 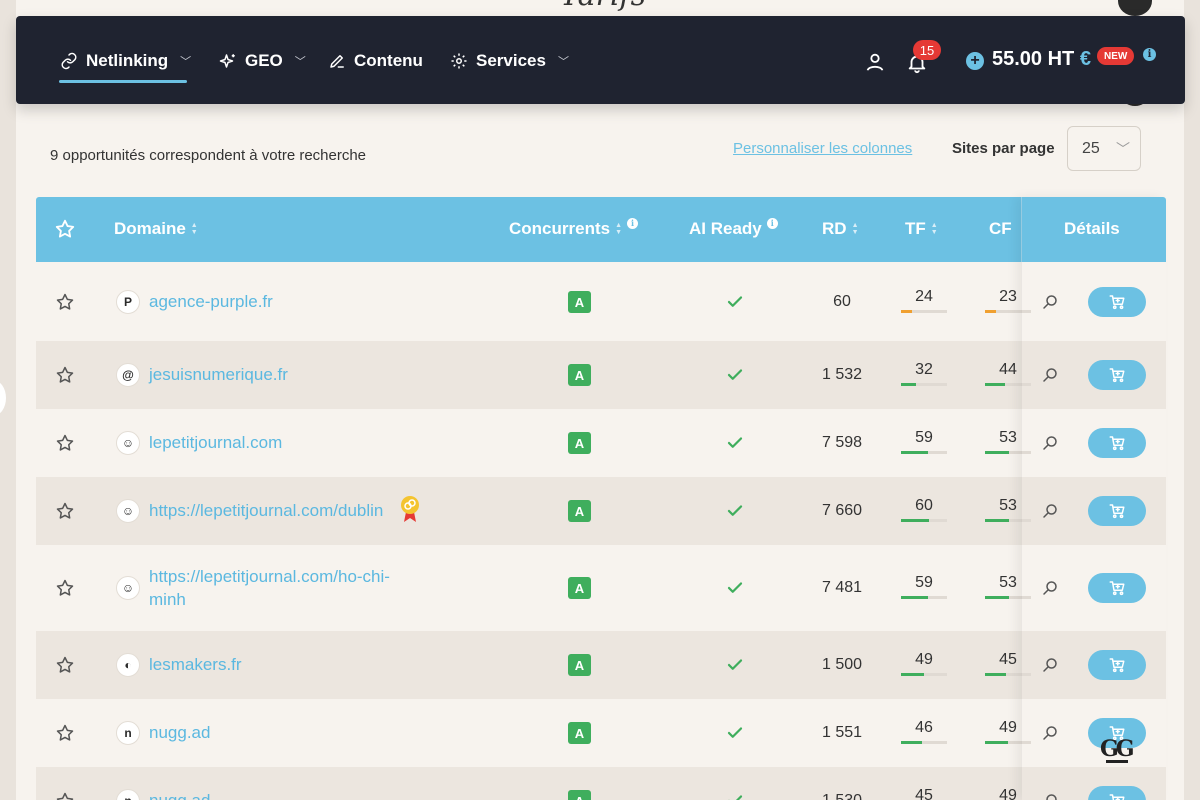 I want to click on column-header-cf-label: CF, so click(x=1000, y=228).